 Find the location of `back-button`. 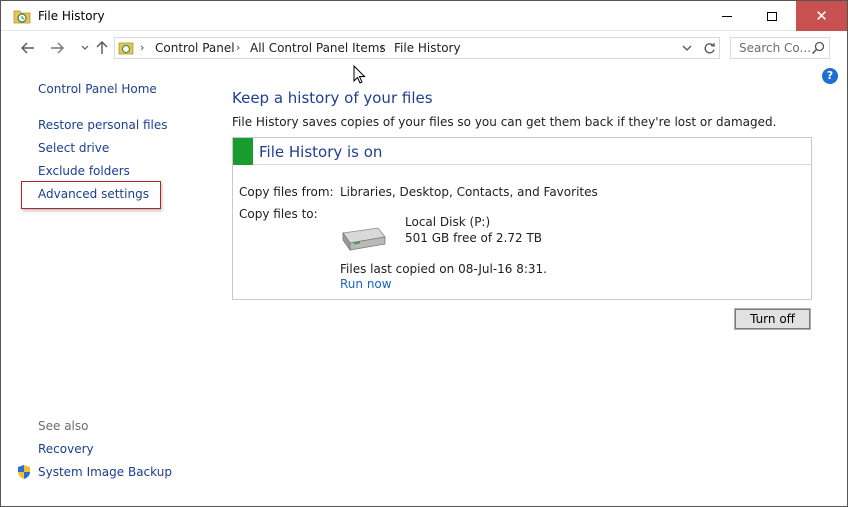

back-button is located at coordinates (28, 48).